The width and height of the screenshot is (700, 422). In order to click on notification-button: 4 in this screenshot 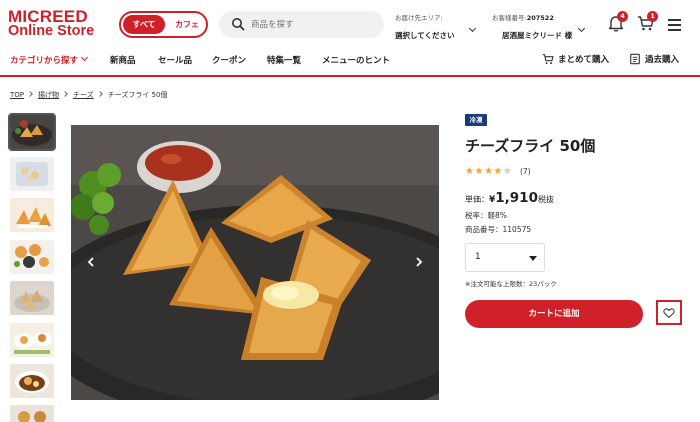, I will do `click(617, 22)`.